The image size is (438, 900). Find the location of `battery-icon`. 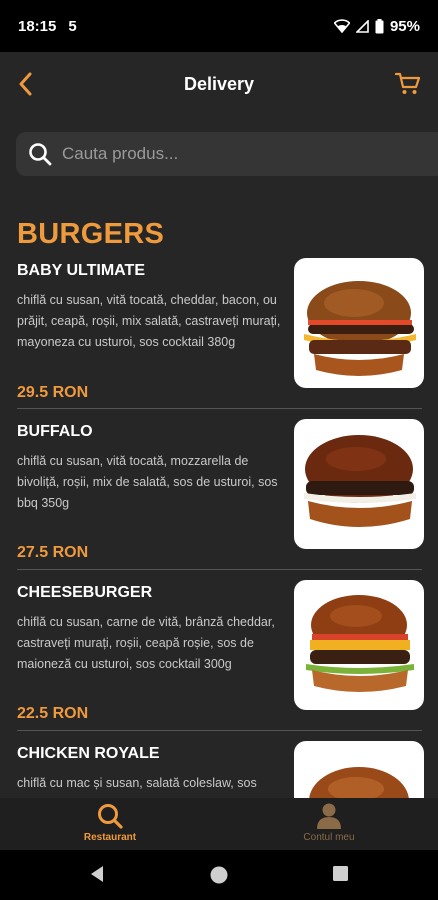

battery-icon is located at coordinates (379, 25).